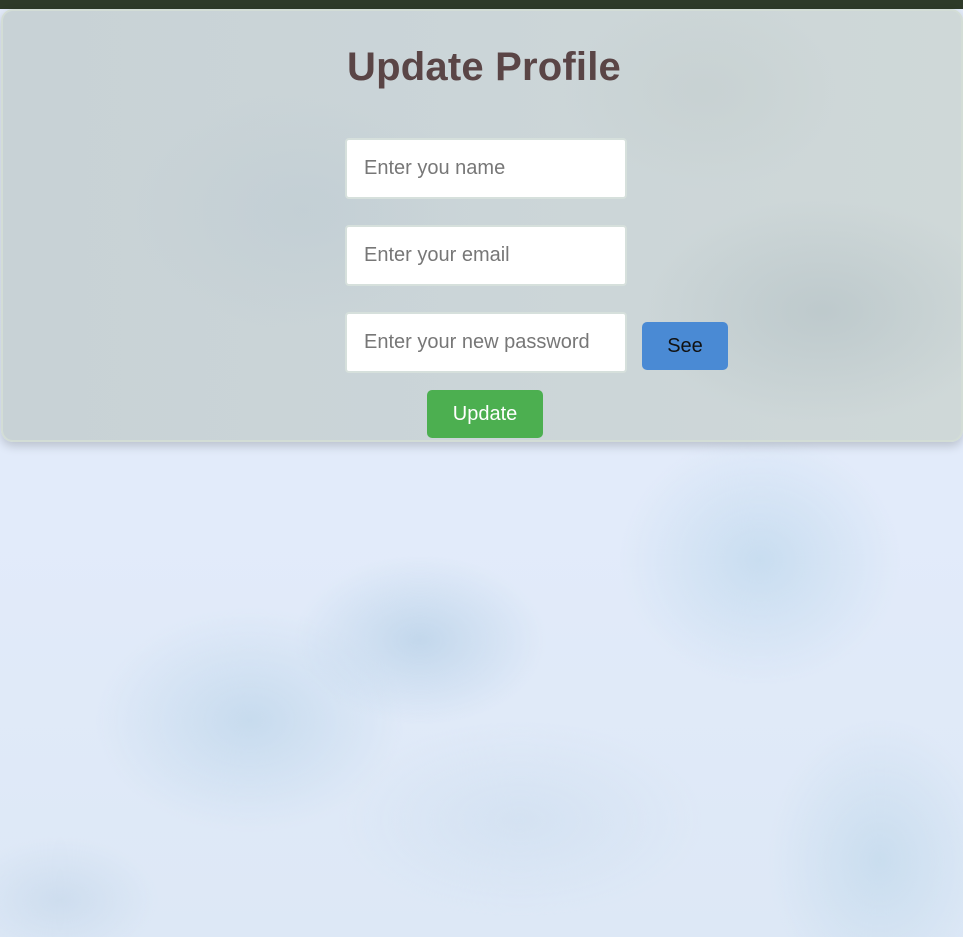 The width and height of the screenshot is (963, 937). What do you see at coordinates (481, 4) in the screenshot?
I see `top-bar` at bounding box center [481, 4].